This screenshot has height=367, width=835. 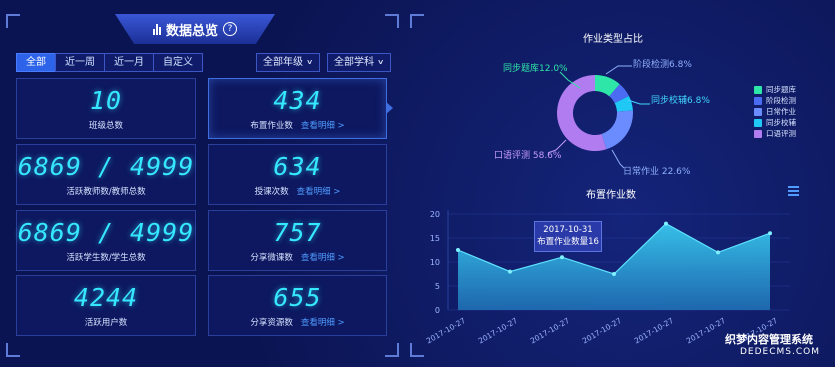 What do you see at coordinates (437, 310) in the screenshot?
I see `y-tick-label: 0` at bounding box center [437, 310].